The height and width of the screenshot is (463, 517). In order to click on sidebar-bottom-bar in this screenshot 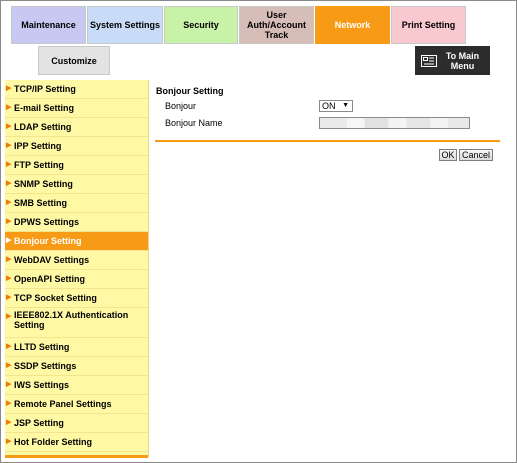, I will do `click(76, 456)`.